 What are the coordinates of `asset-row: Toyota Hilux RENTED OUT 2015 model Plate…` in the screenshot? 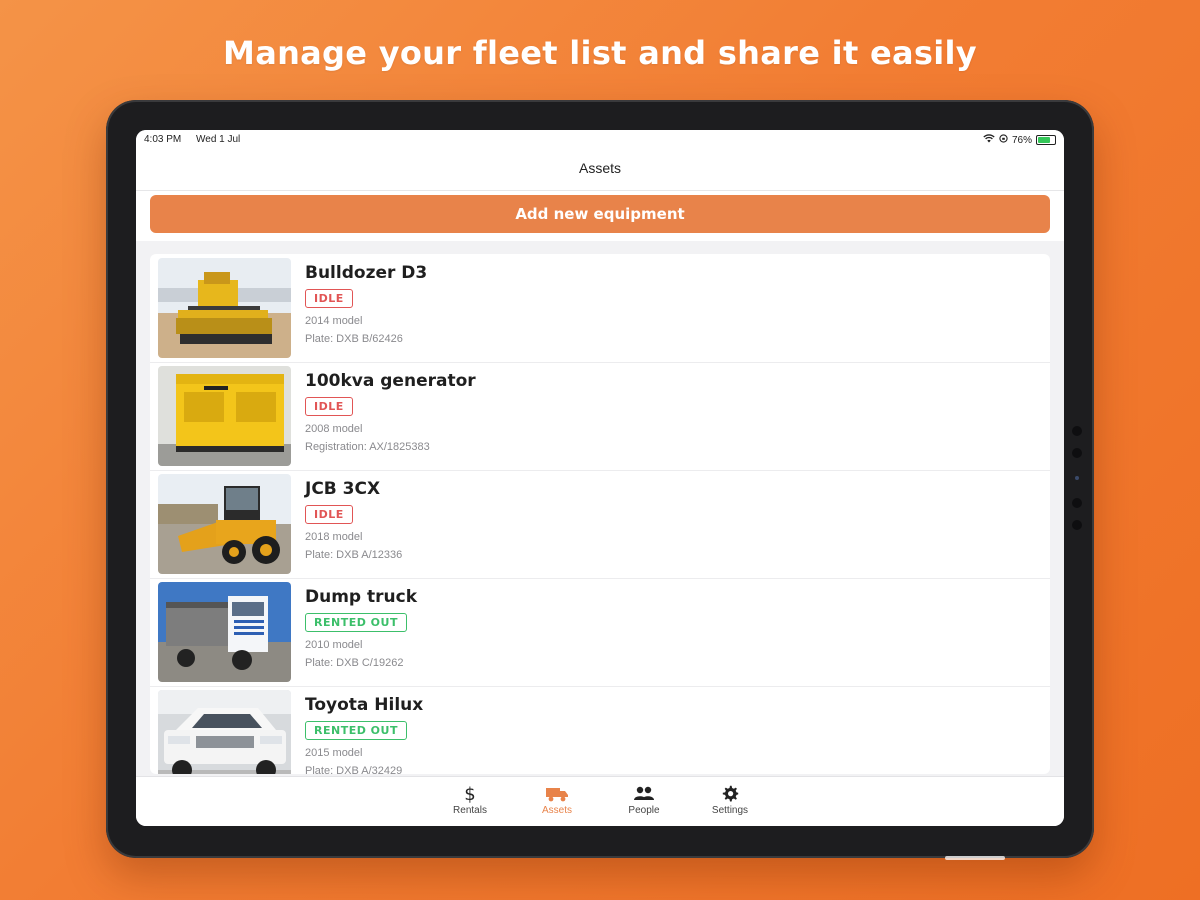 It's located at (600, 730).